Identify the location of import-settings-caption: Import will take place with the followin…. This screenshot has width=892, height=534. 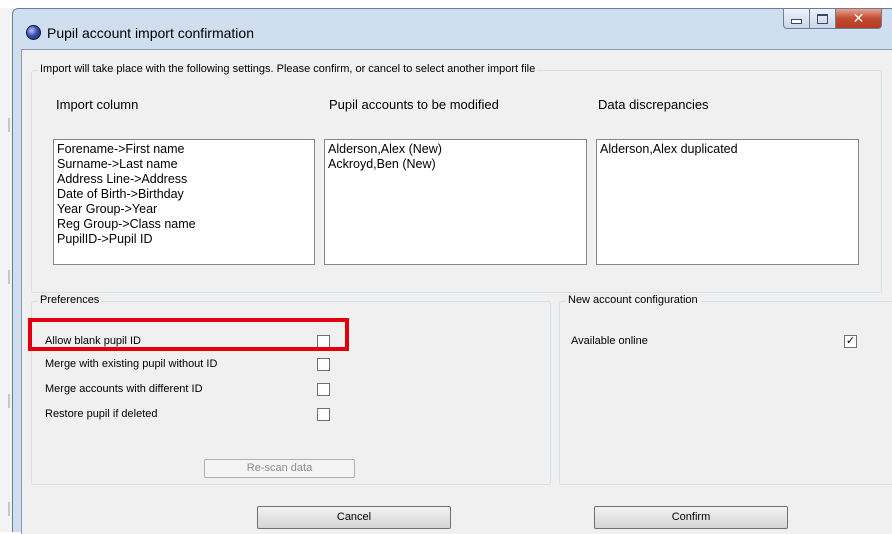
(288, 69).